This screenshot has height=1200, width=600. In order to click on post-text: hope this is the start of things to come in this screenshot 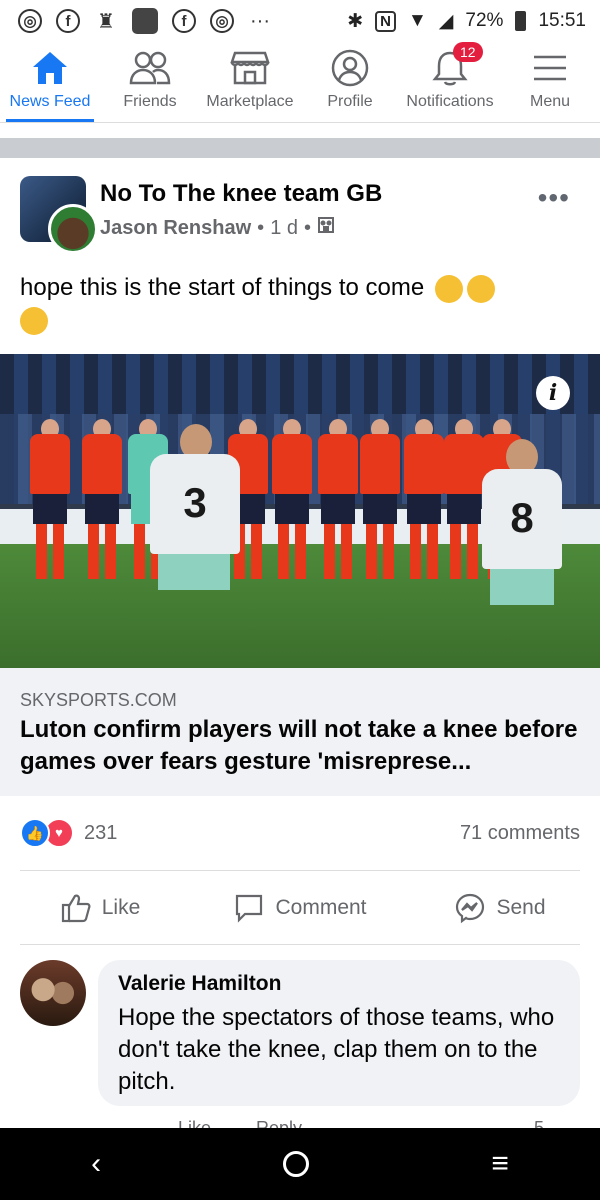, I will do `click(295, 304)`.